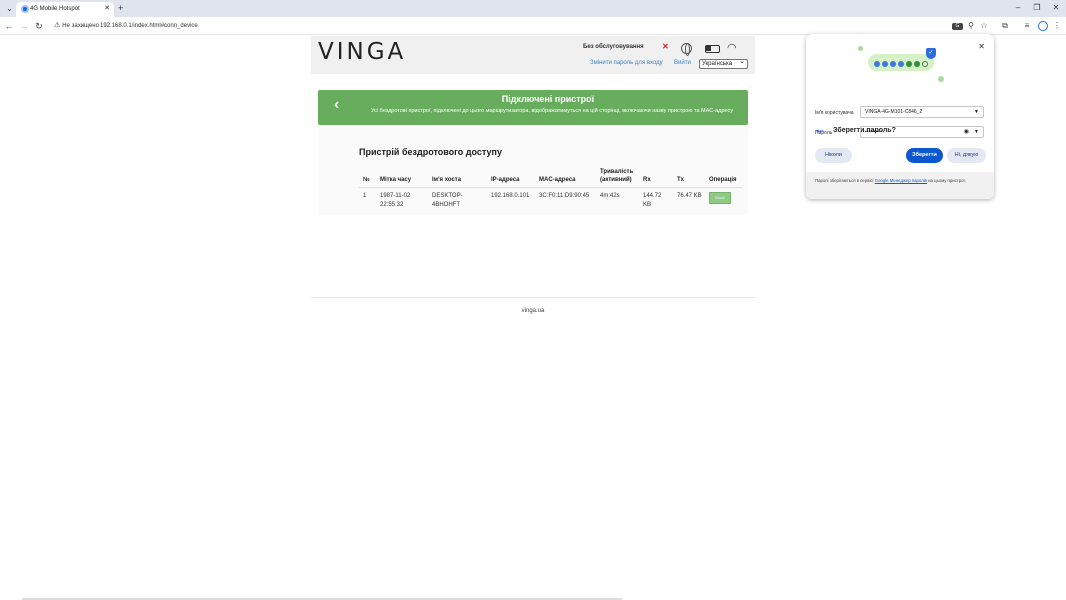  Describe the element at coordinates (824, 133) in the screenshot. I see `password-label: Пароль` at that location.